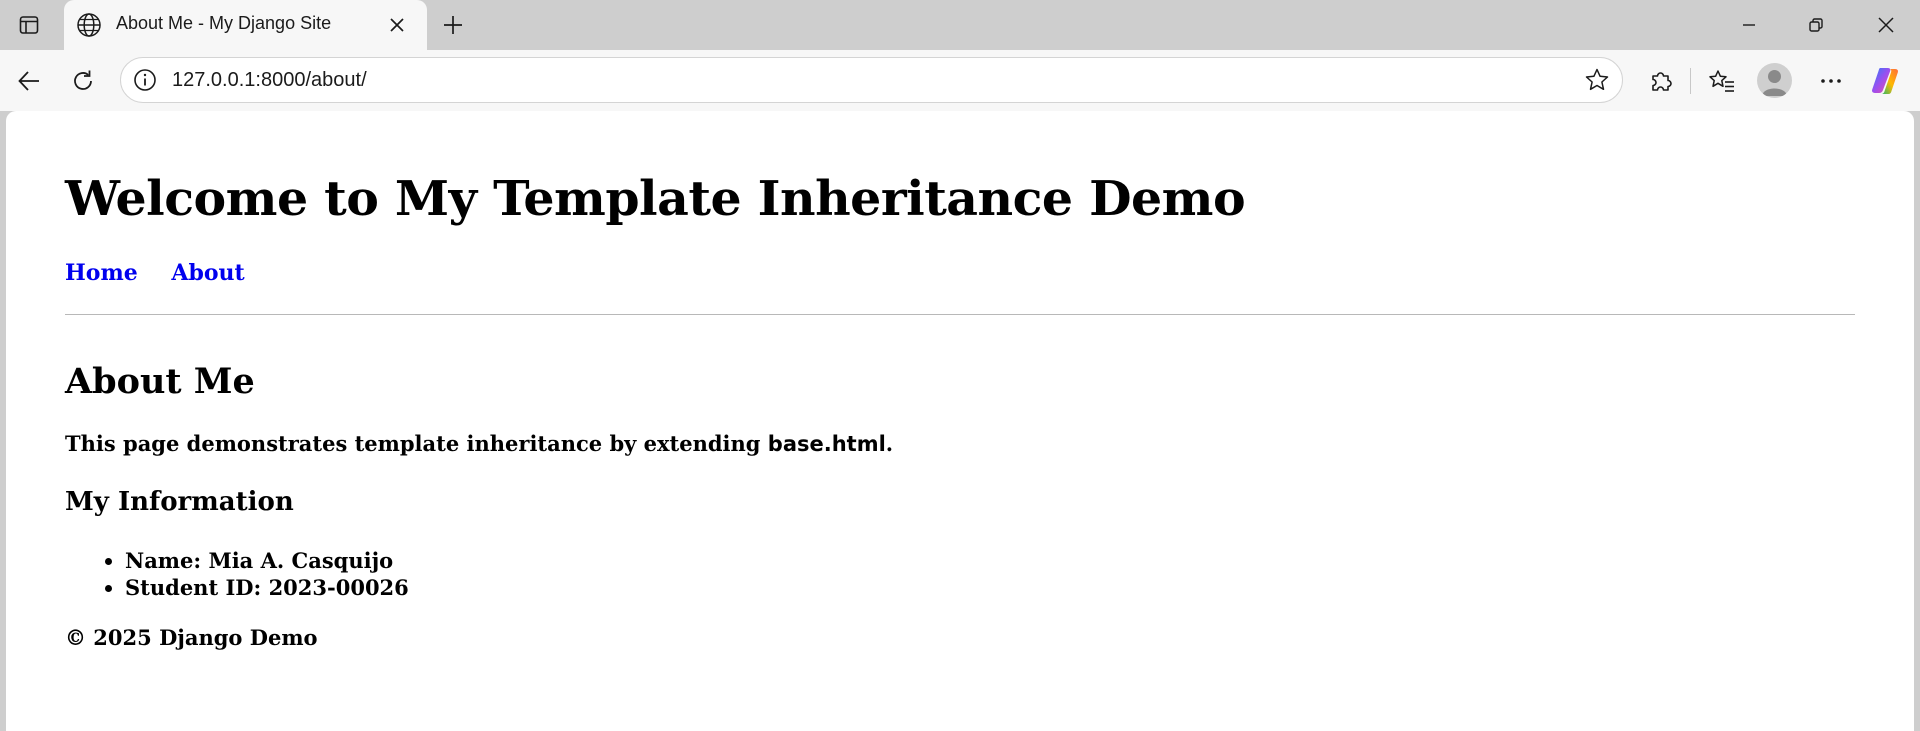  I want to click on intro-code: base.html, so click(826, 444).